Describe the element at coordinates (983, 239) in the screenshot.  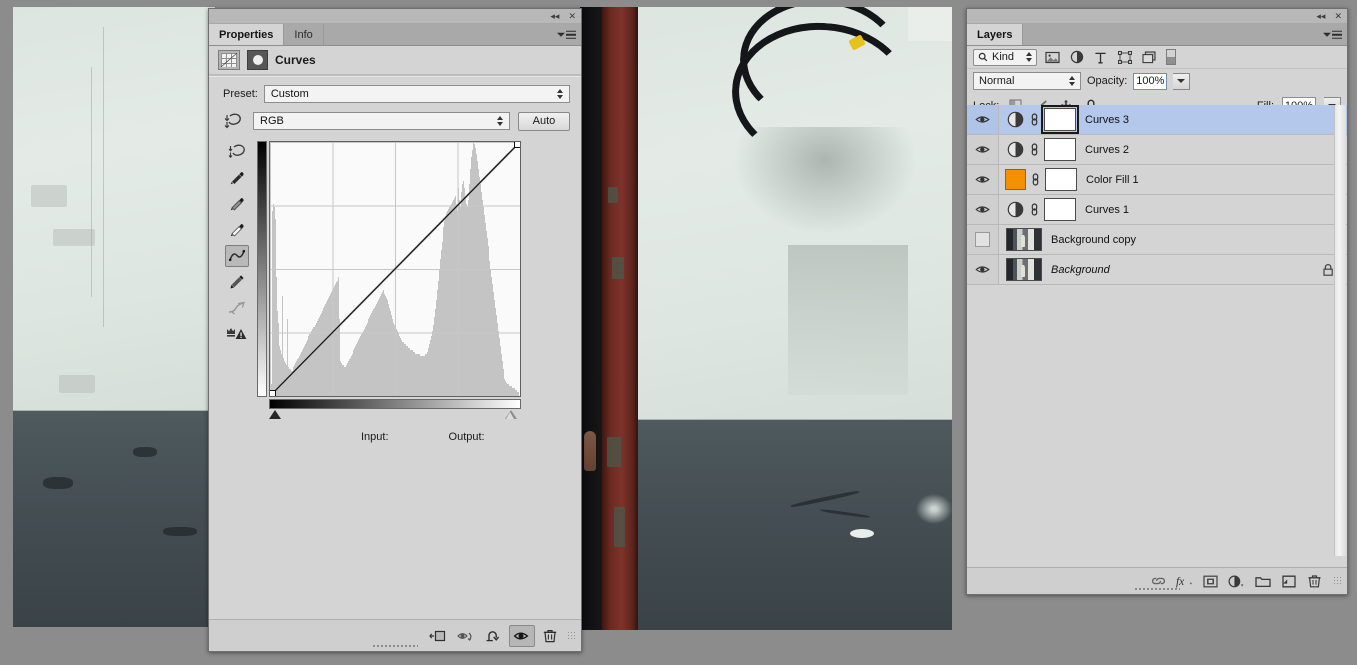
I see `layer-visibility-off-icon` at that location.